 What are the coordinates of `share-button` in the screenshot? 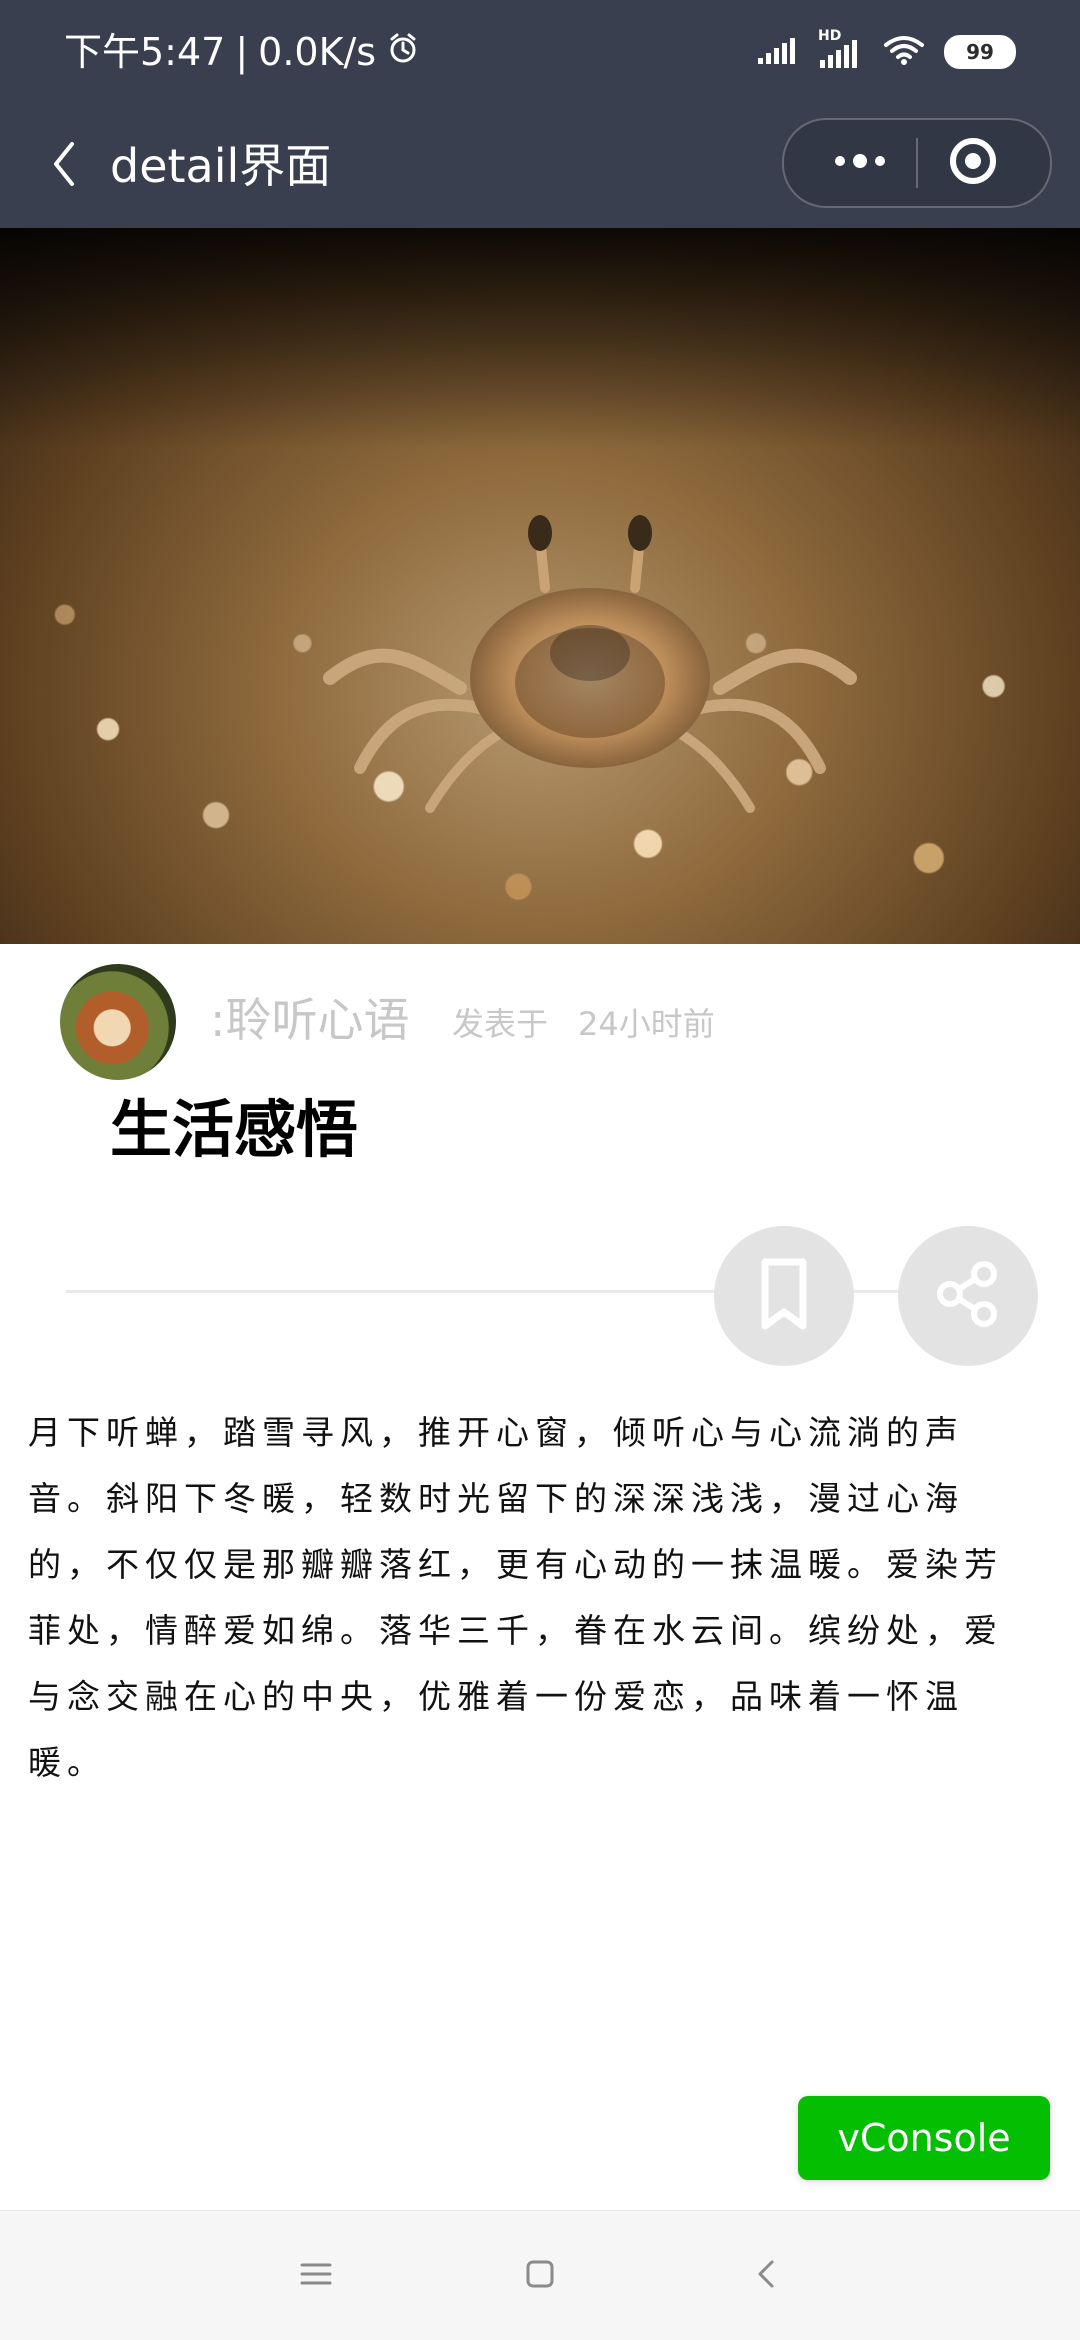 It's located at (968, 1296).